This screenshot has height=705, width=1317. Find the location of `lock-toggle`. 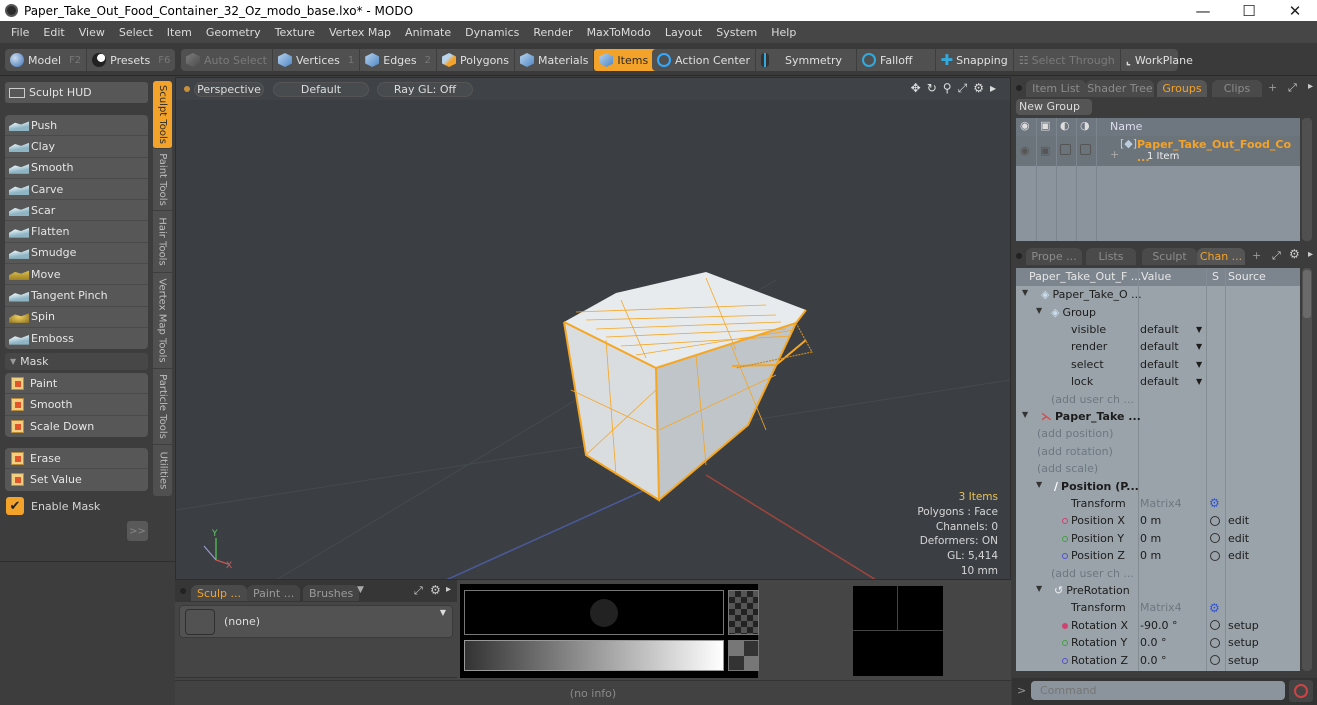

lock-toggle is located at coordinates (1065, 149).